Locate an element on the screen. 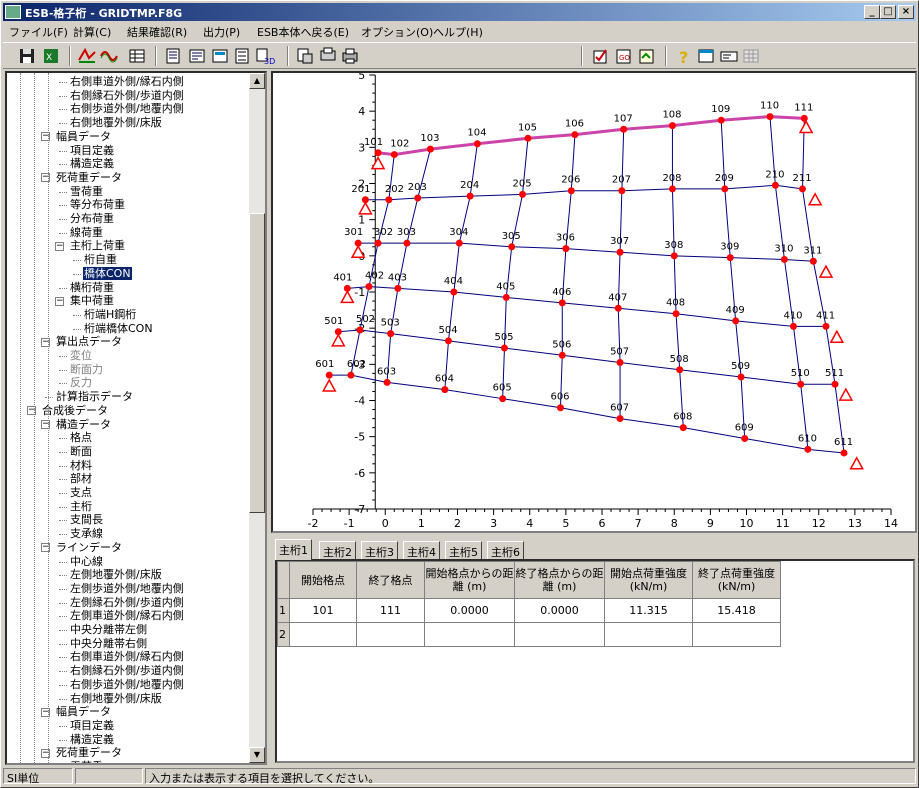 The width and height of the screenshot is (919, 788). tree-item: 等分布荷重 is located at coordinates (92, 205).